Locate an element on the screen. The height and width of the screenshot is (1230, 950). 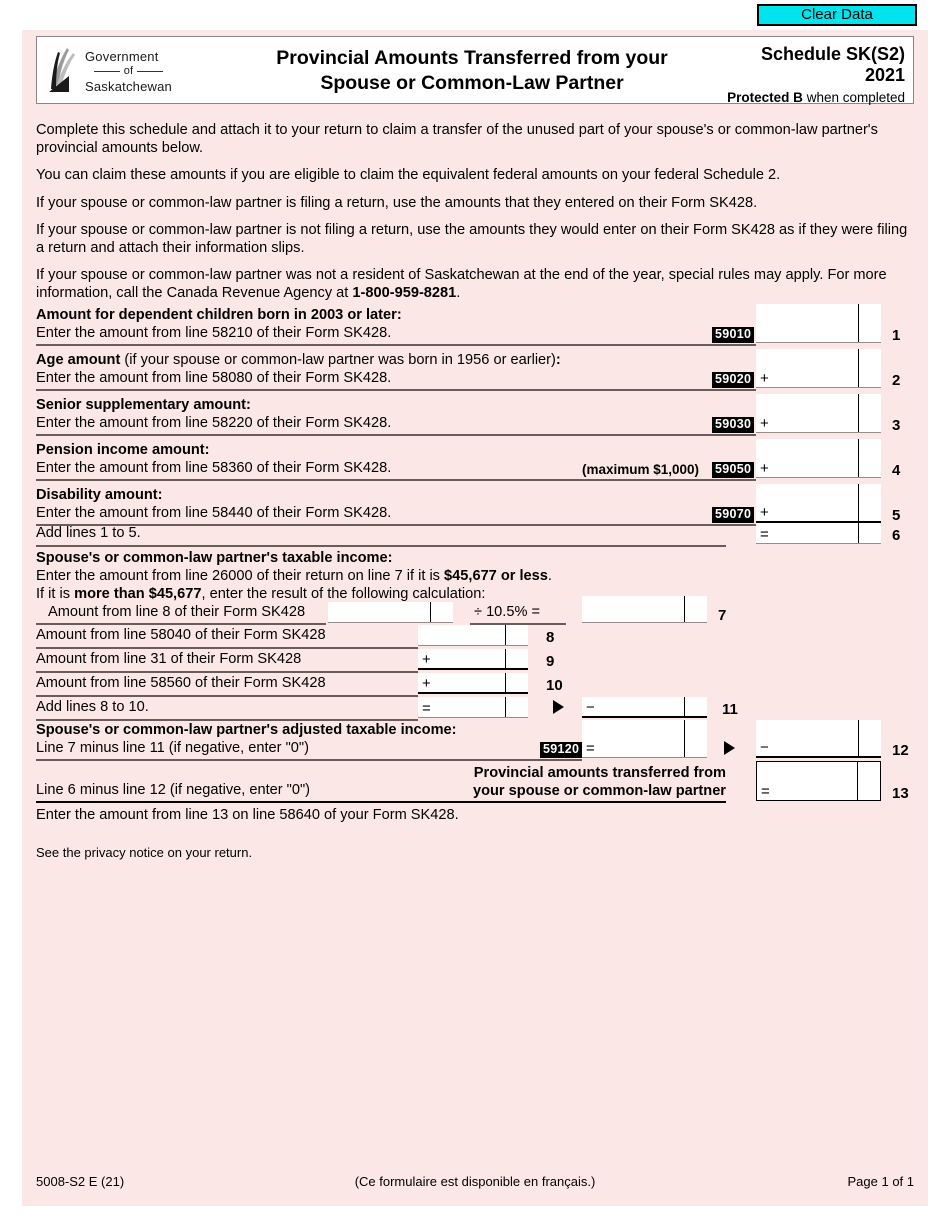
saskatchewan-wheat-icon is located at coordinates (62, 70).